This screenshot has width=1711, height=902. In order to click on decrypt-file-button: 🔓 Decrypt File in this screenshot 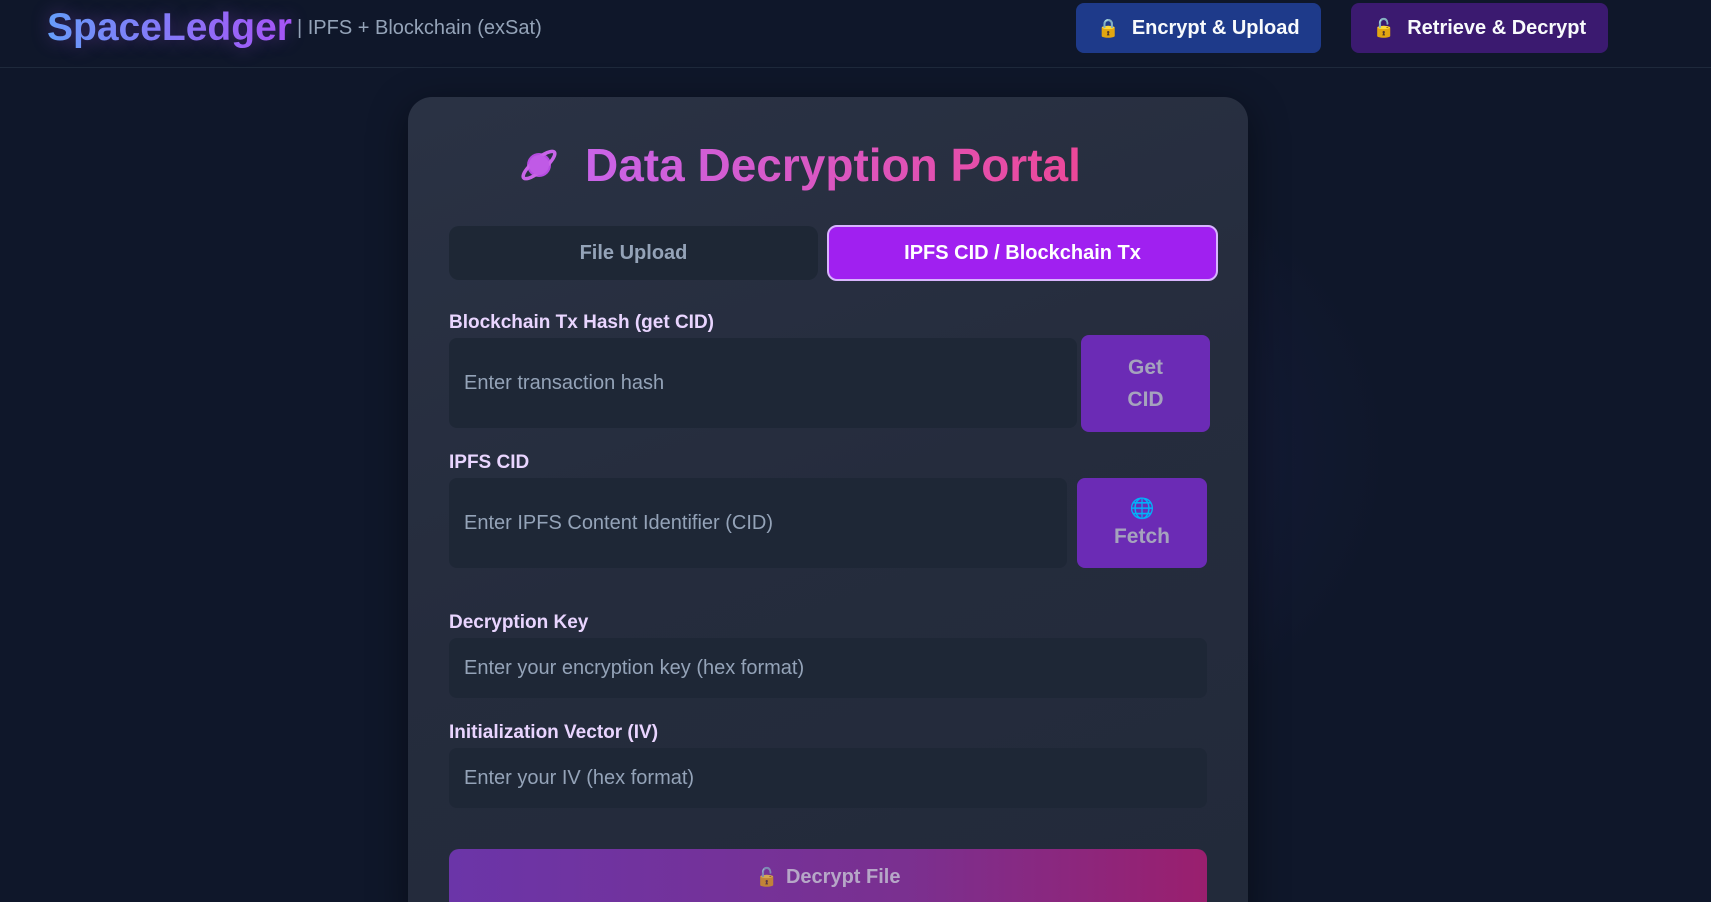, I will do `click(828, 875)`.